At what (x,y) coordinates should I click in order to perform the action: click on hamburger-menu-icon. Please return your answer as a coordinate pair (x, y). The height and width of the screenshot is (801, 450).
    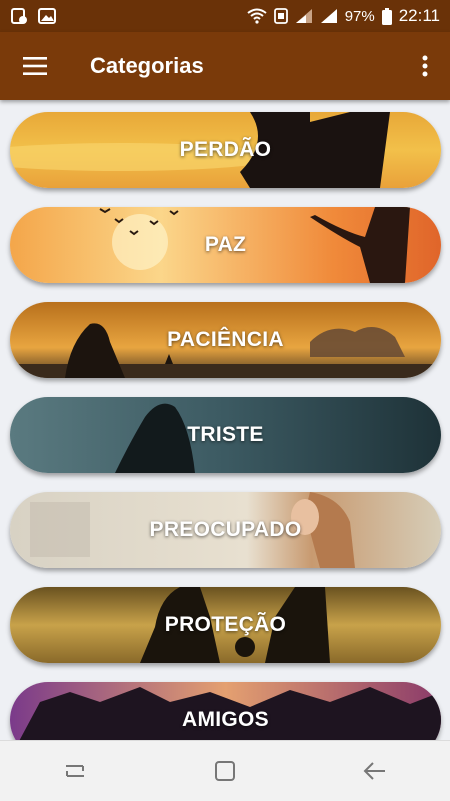
    Looking at the image, I should click on (35, 66).